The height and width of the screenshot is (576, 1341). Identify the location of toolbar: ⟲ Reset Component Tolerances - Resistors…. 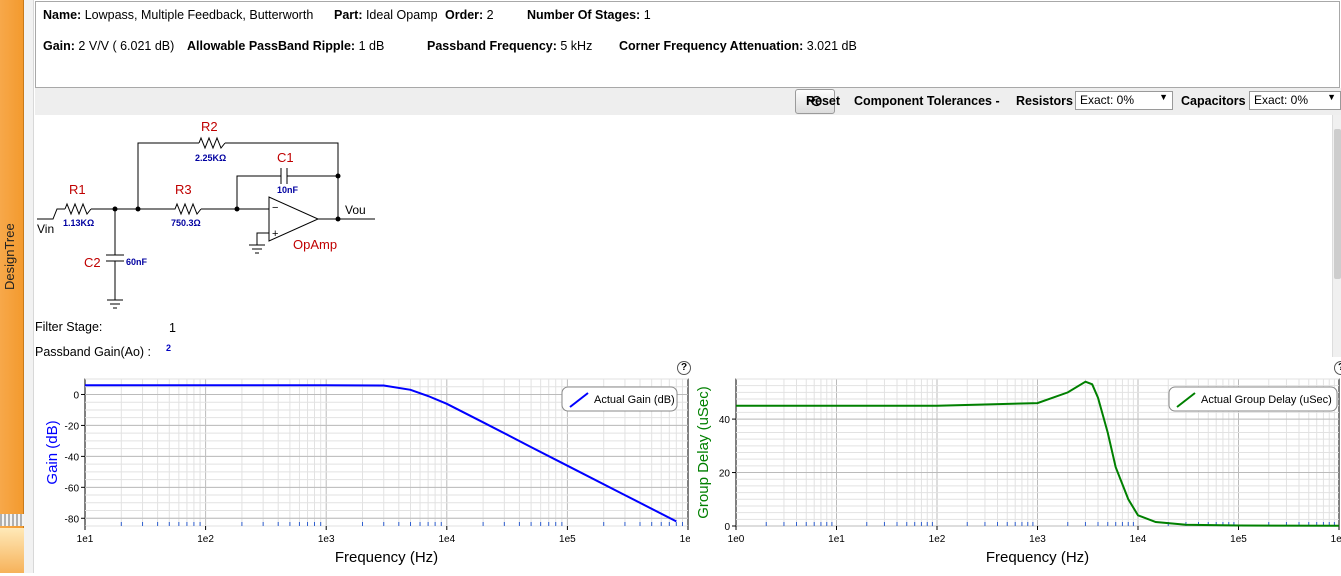
(688, 101).